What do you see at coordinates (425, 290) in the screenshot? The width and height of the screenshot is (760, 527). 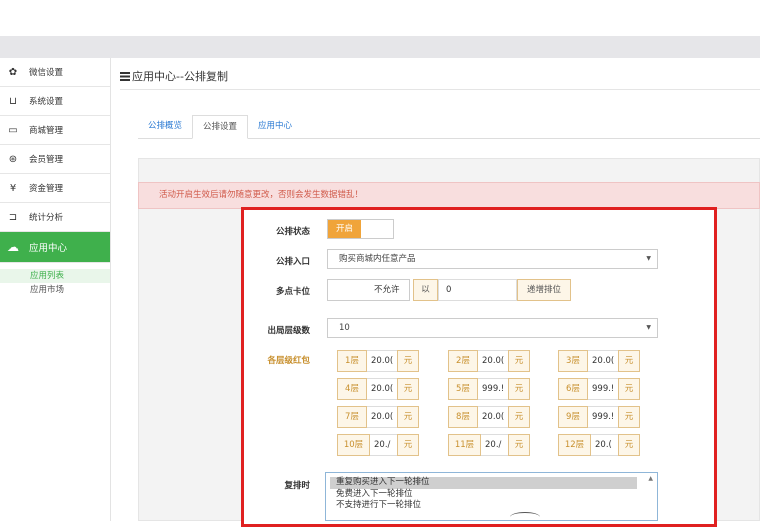 I see `multi-by-addon: 以` at bounding box center [425, 290].